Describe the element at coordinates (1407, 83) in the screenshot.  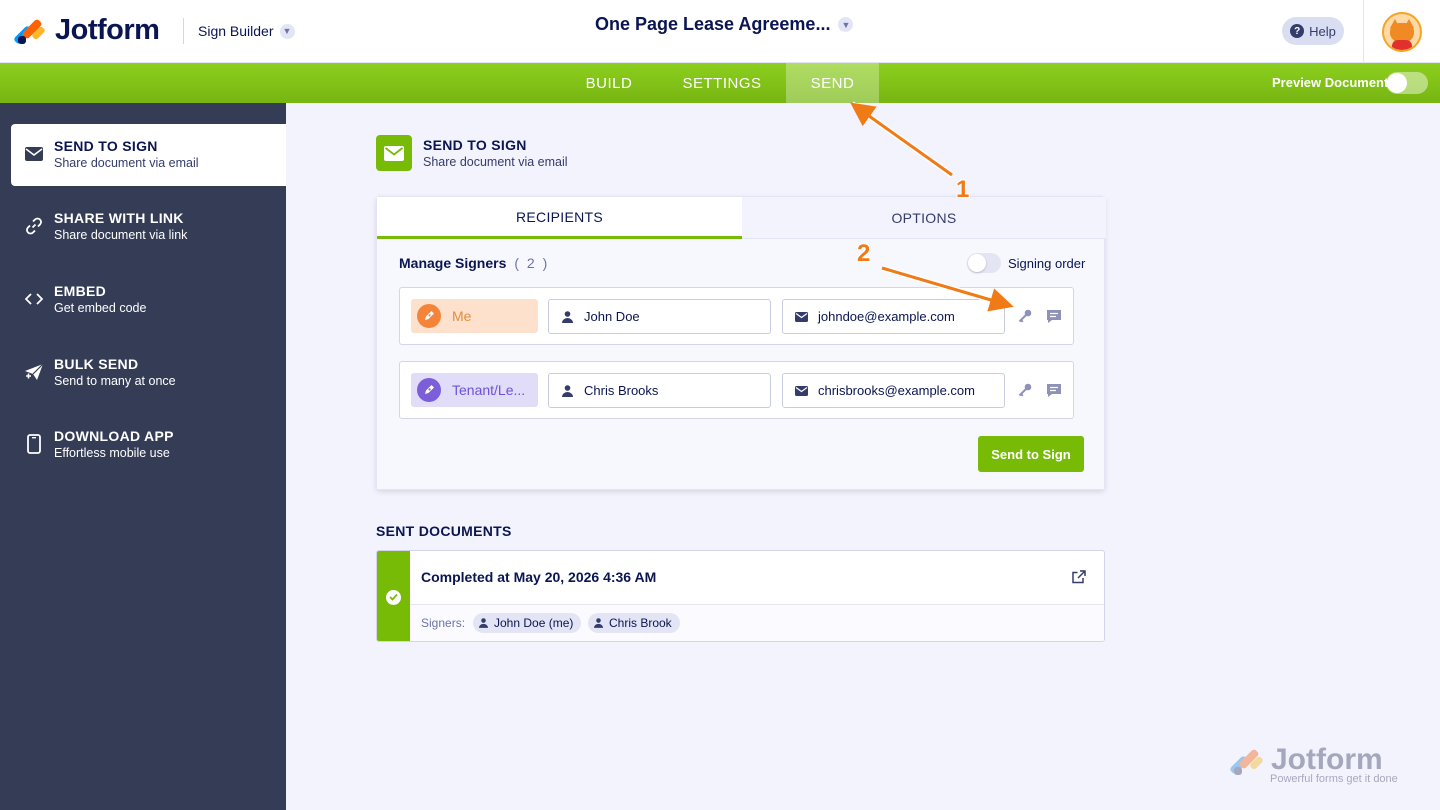
I see `preview-document-toggle` at that location.